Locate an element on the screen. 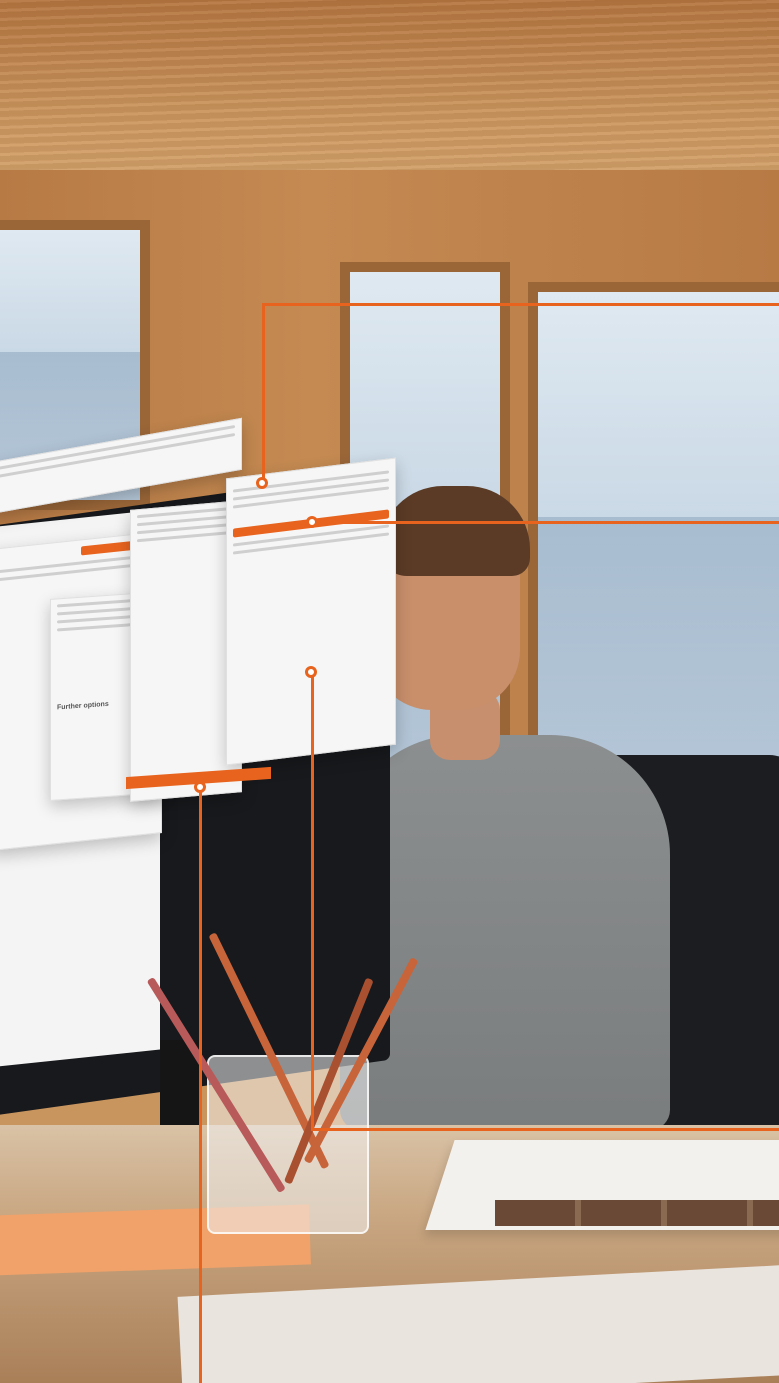 This screenshot has height=1383, width=779. binder-spines is located at coordinates (637, 1213).